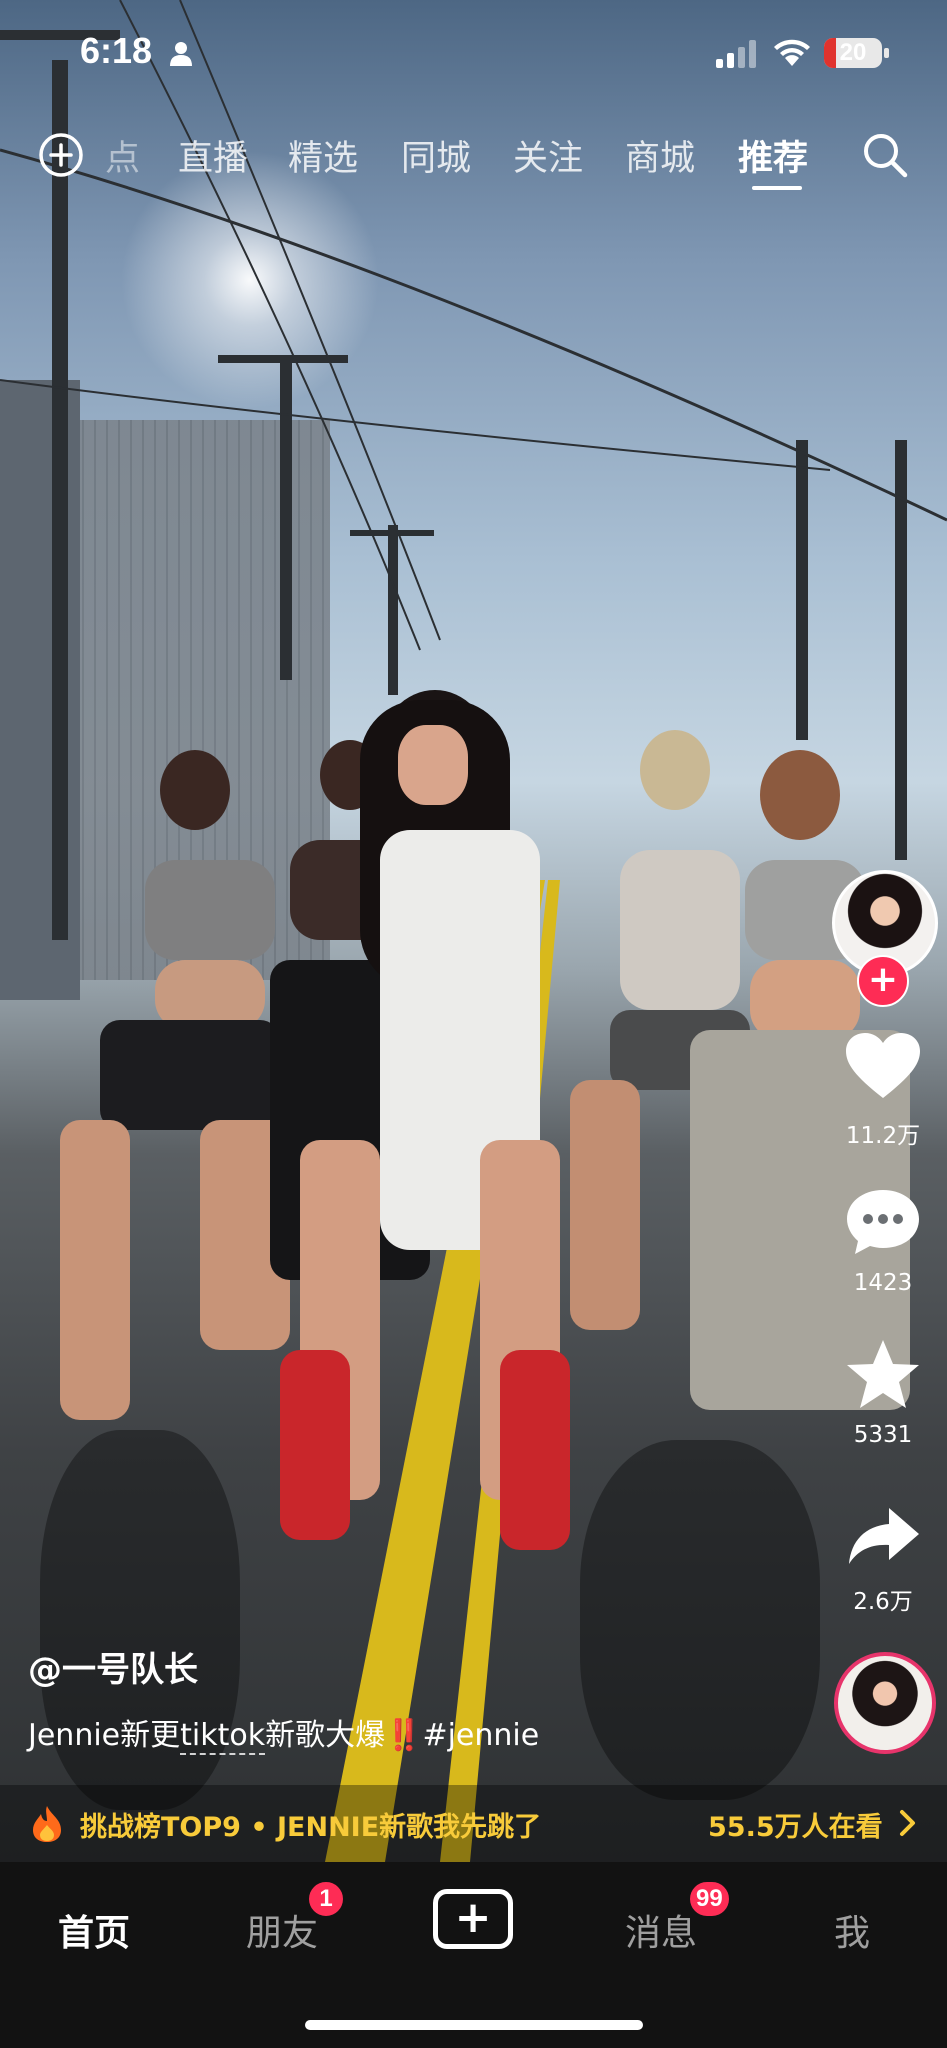 This screenshot has height=2048, width=947. I want to click on share-arrow-icon, so click(883, 1536).